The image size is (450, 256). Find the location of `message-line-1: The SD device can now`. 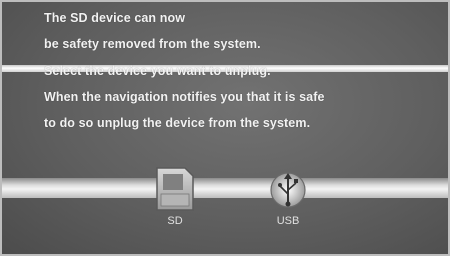

message-line-1: The SD device can now is located at coordinates (115, 18).